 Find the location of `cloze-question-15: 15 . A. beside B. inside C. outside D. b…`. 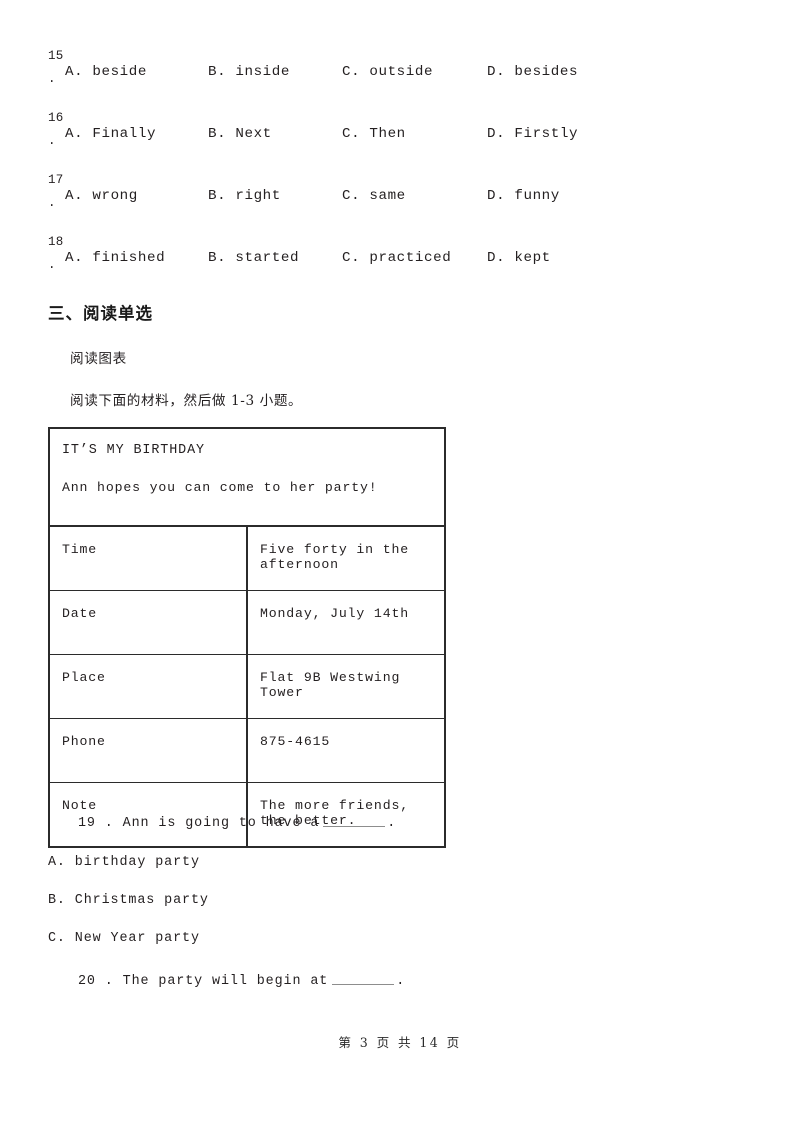

cloze-question-15: 15 . A. beside B. inside C. outside D. b… is located at coordinates (400, 77).